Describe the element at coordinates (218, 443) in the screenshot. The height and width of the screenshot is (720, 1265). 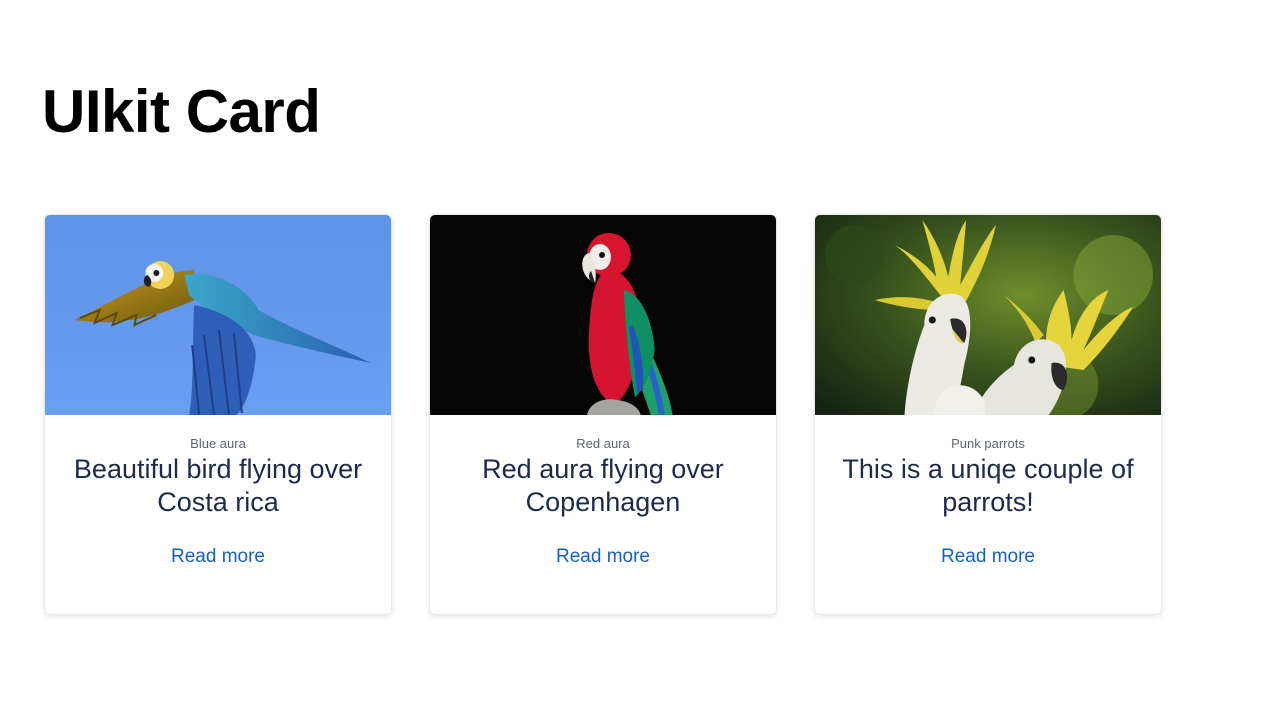
I see `card-meta: Blue aura` at that location.